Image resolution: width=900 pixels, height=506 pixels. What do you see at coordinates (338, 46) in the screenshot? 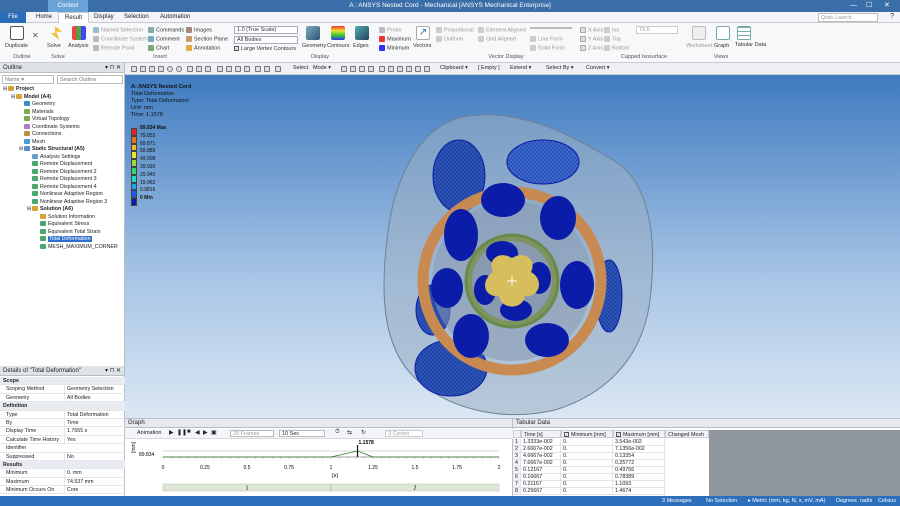
I see `contours-button: Contours` at bounding box center [338, 46].